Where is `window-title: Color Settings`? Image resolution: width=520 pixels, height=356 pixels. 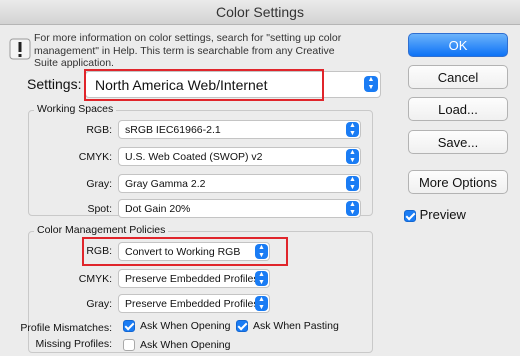 window-title: Color Settings is located at coordinates (260, 12).